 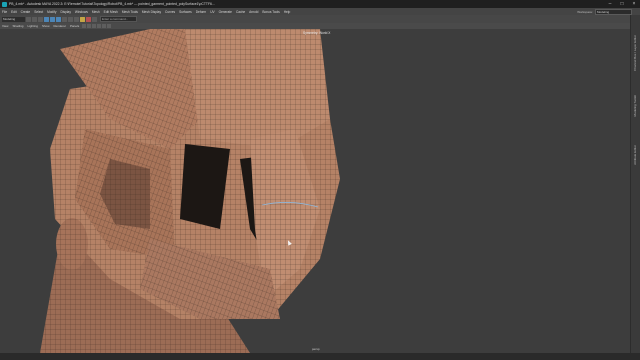 What do you see at coordinates (104, 26) in the screenshot?
I see `textured-icon` at bounding box center [104, 26].